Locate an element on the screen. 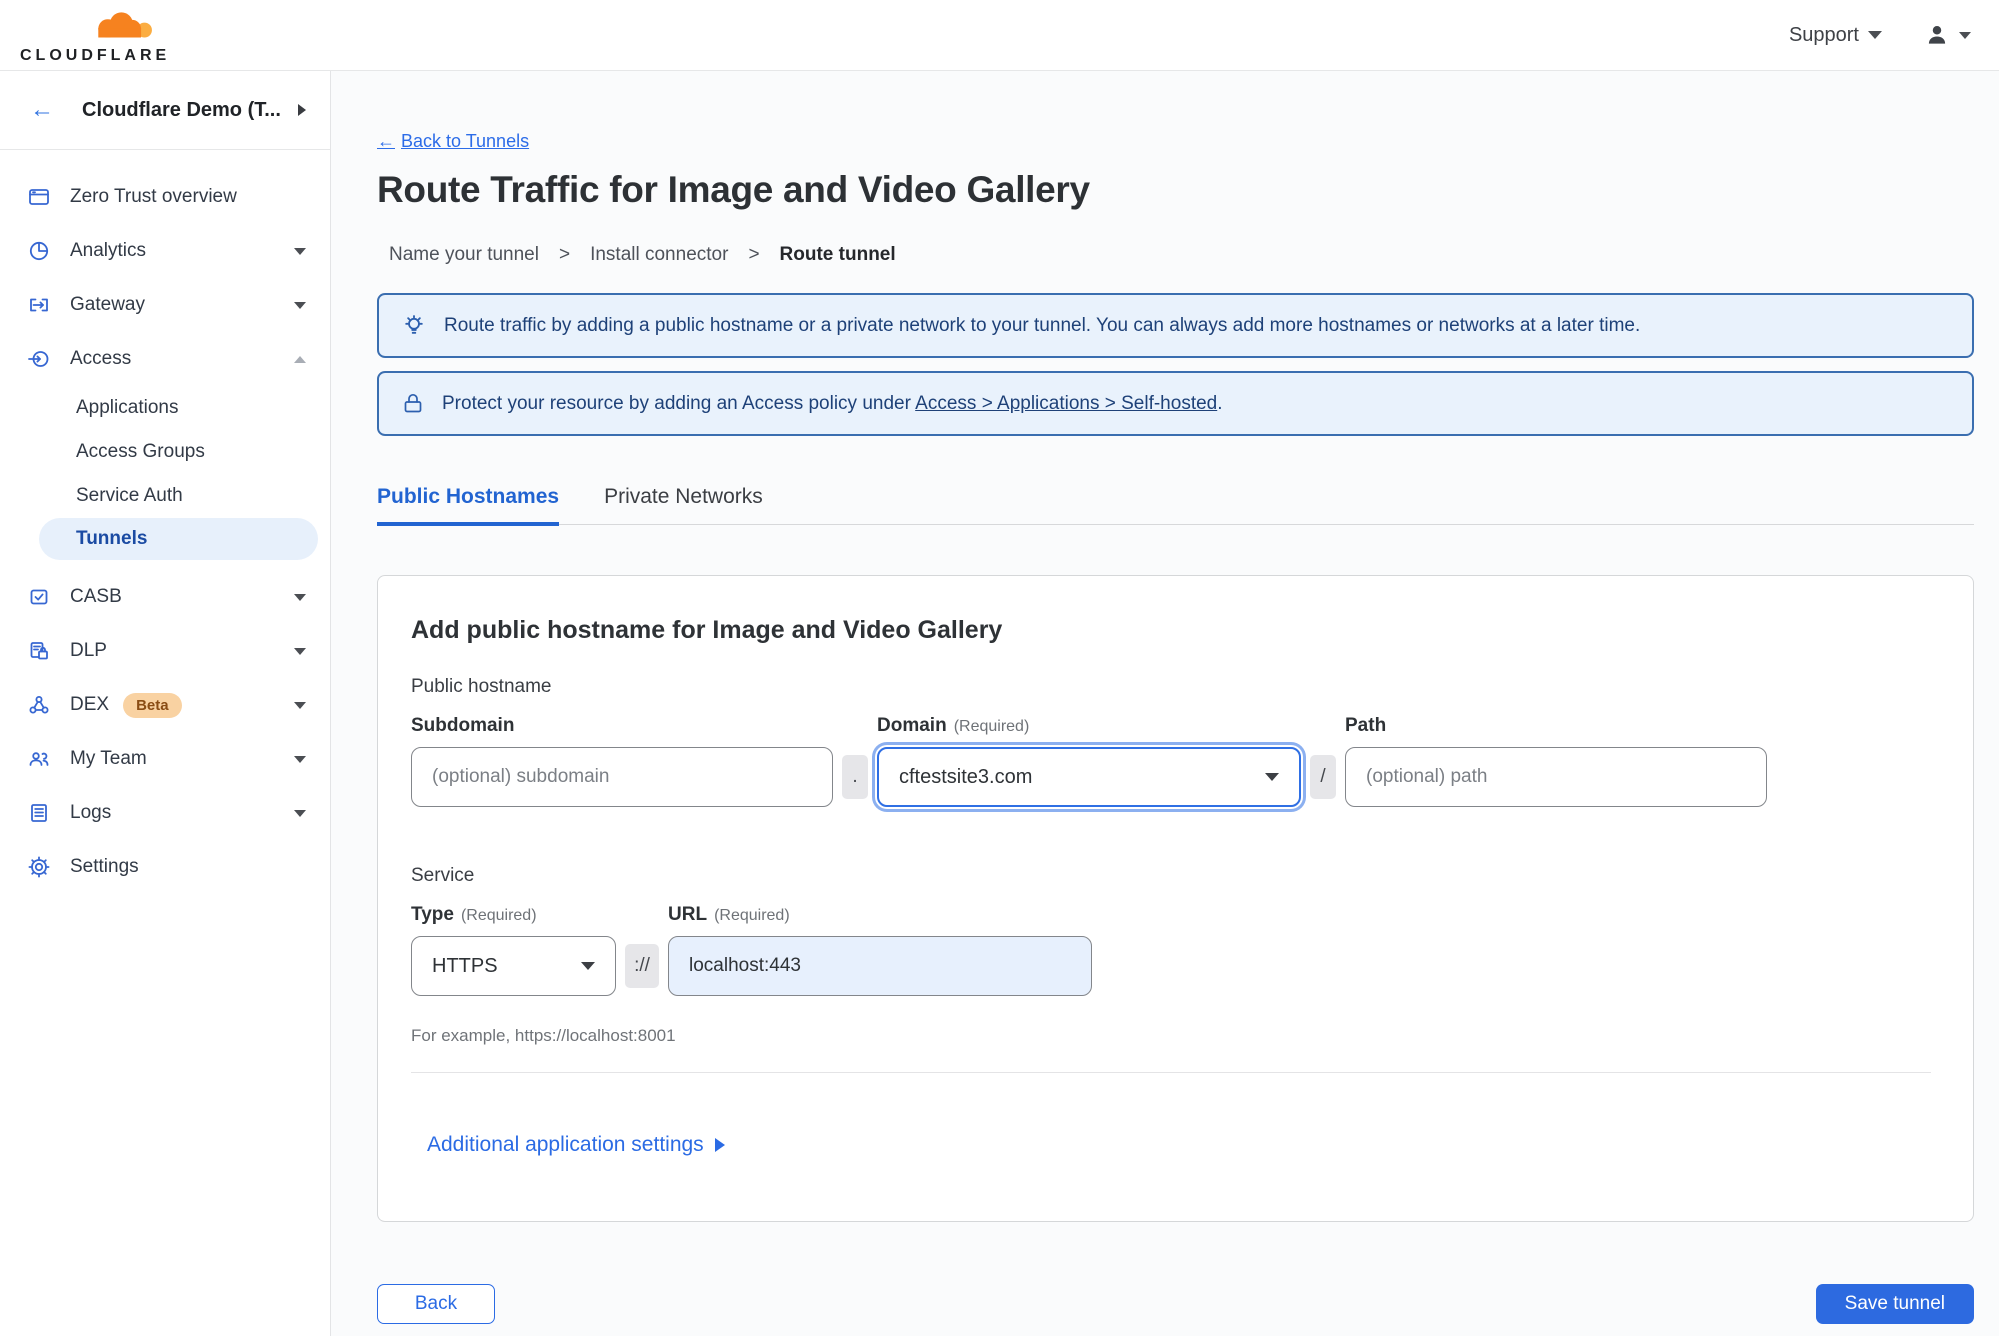 This screenshot has height=1336, width=1999. cloudflare-logo: CLOUDFLARE is located at coordinates (95, 35).